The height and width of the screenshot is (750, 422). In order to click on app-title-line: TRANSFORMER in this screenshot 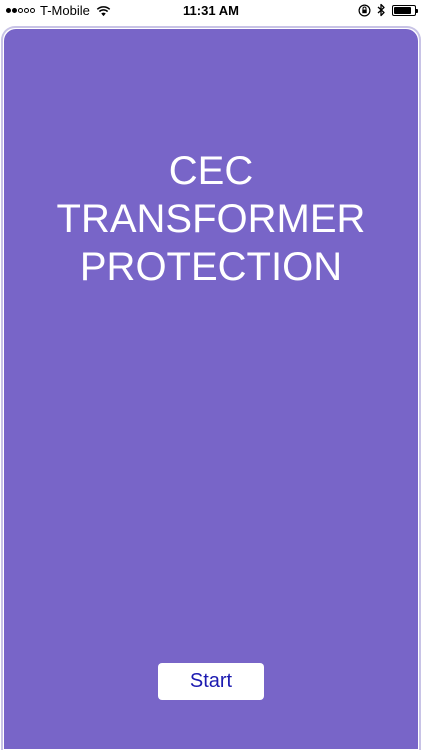, I will do `click(211, 219)`.